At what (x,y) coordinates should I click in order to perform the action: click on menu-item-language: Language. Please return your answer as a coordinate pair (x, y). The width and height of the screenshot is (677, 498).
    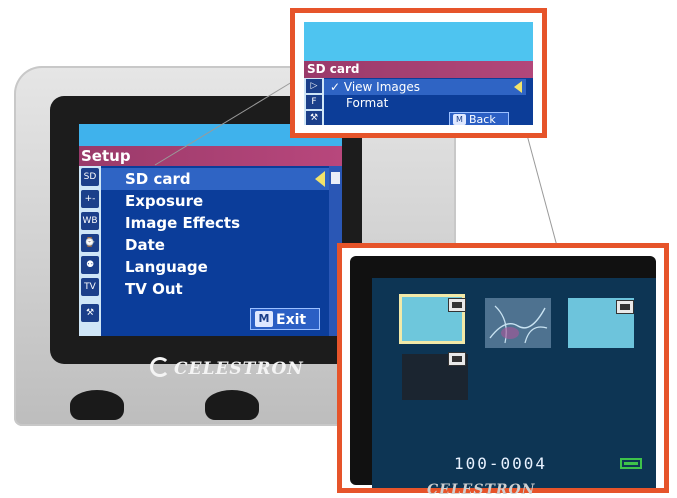
    Looking at the image, I should click on (219, 267).